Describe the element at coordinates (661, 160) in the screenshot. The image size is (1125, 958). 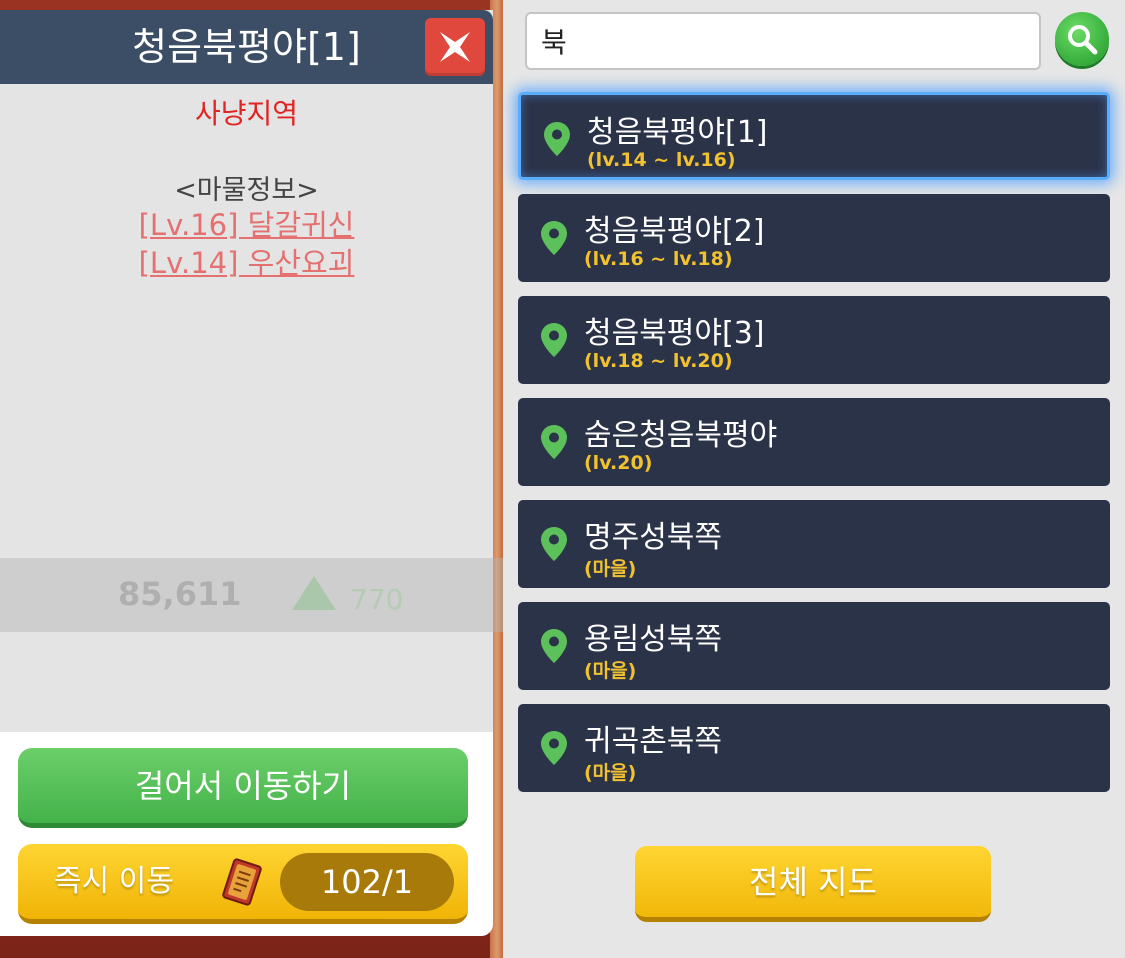
I see `result-level: (lv.14 ~ lv.16)` at that location.